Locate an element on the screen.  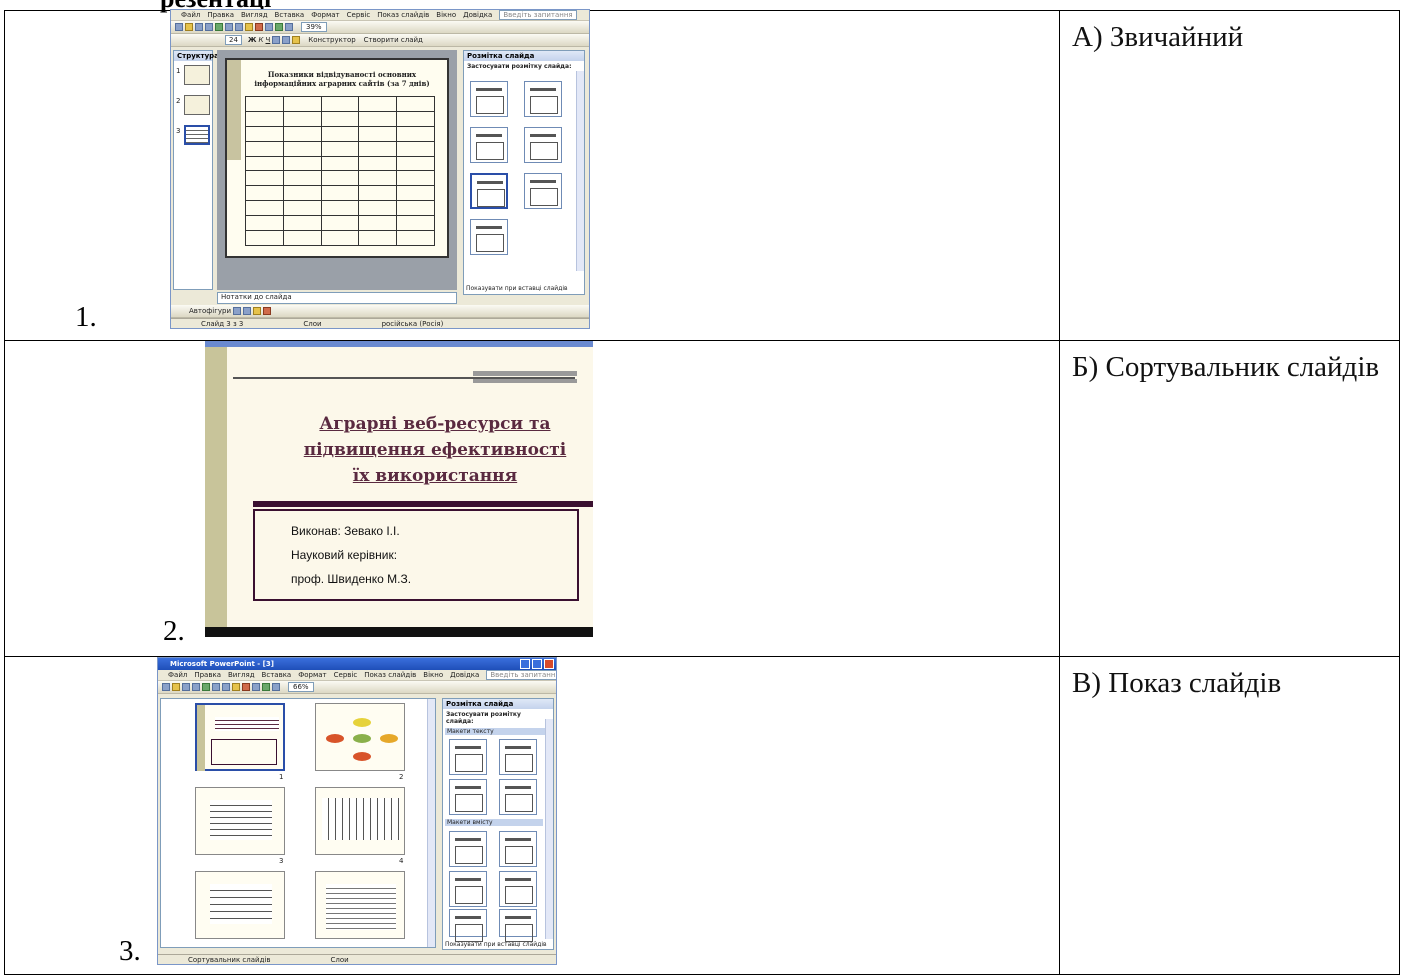
fill-icon is located at coordinates (257, 311).